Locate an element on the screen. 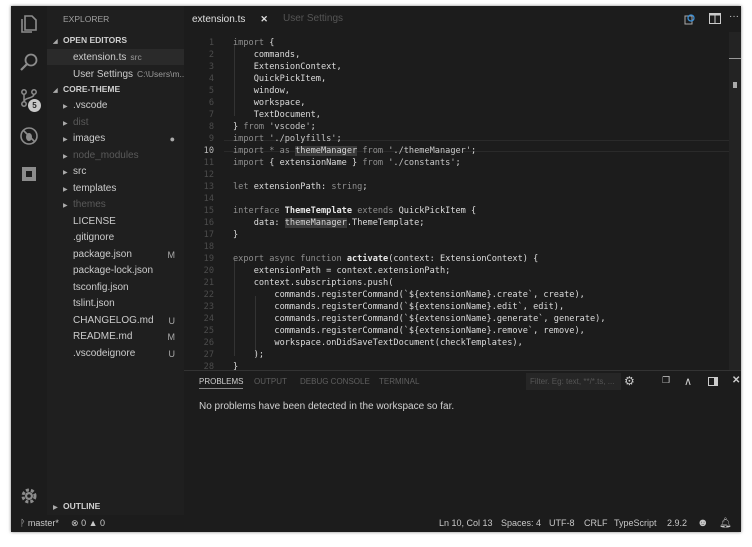 This screenshot has width=752, height=547. filter-settings-icon: ⚙ is located at coordinates (629, 381).